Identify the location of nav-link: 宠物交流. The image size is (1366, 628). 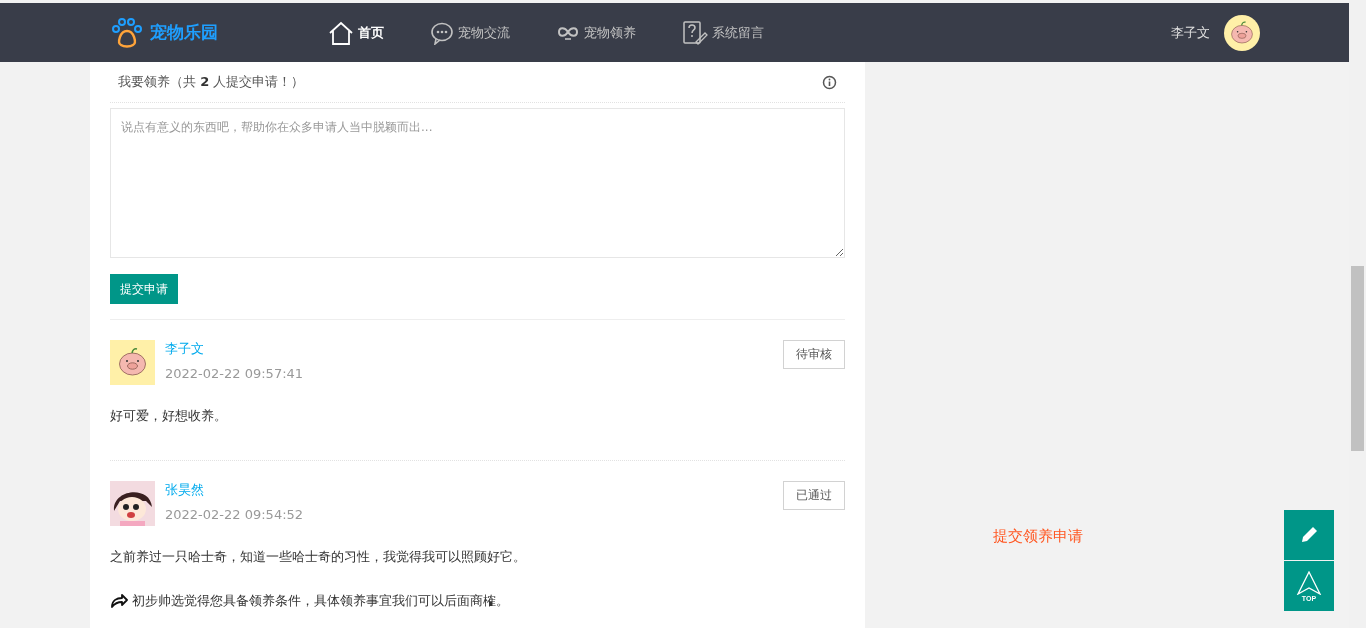
(470, 32).